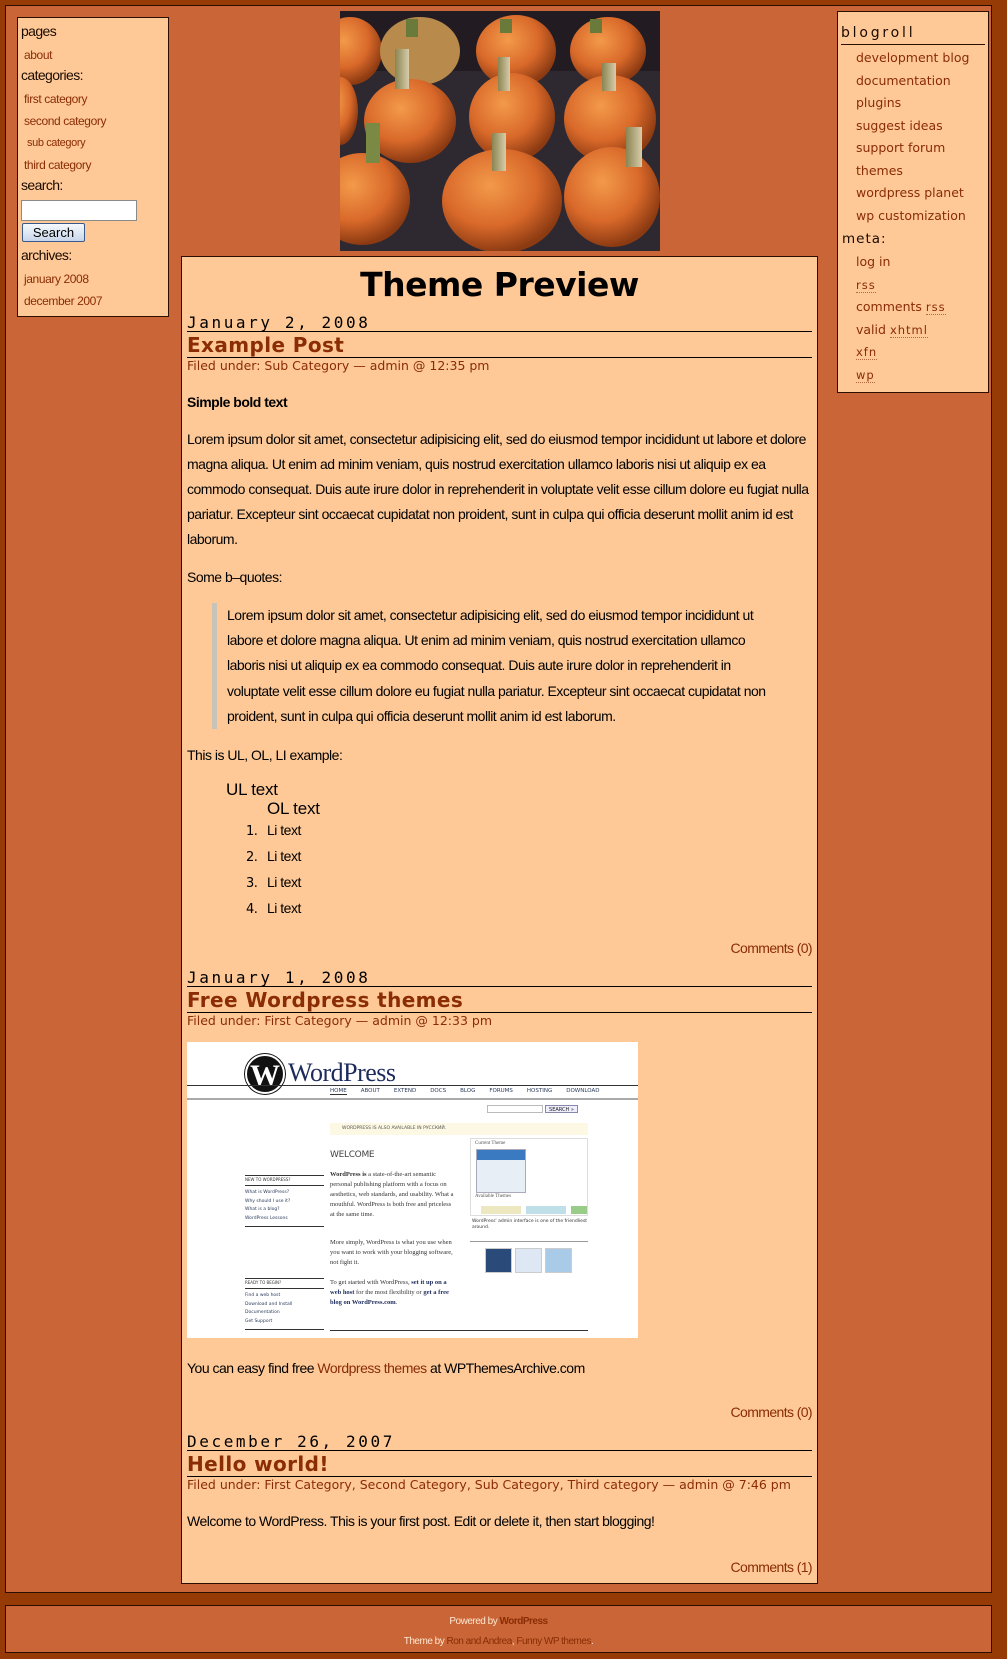  Describe the element at coordinates (889, 306) in the screenshot. I see `comments-label: comments` at that location.